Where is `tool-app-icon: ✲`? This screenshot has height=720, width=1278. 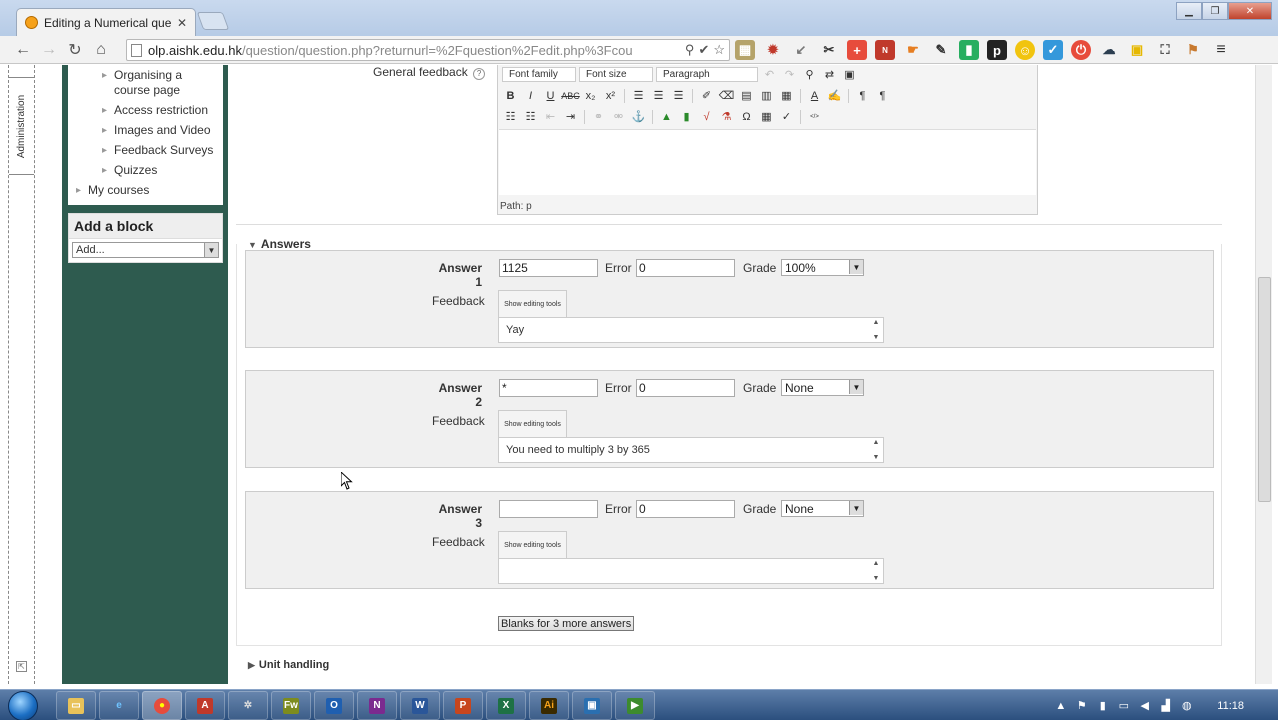
tool-app-icon: ✲ is located at coordinates (248, 705).